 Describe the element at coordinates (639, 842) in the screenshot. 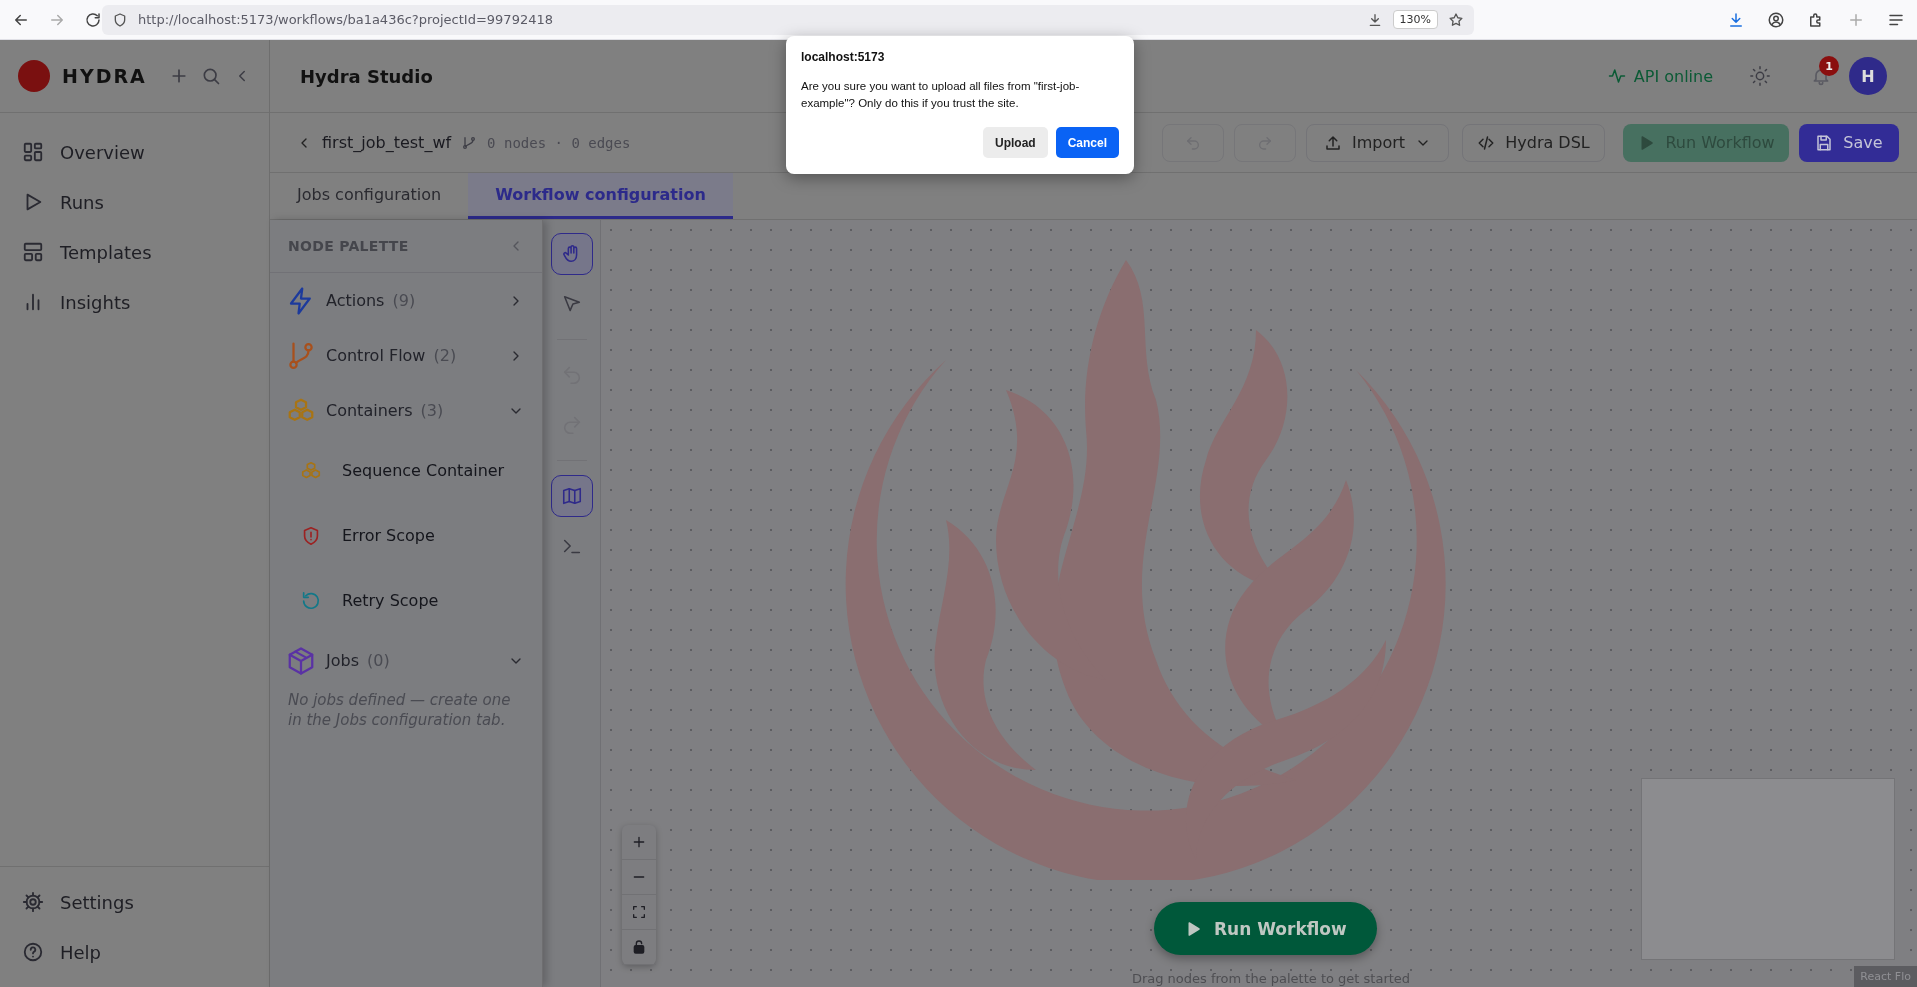

I see `zoom-in-icon` at that location.